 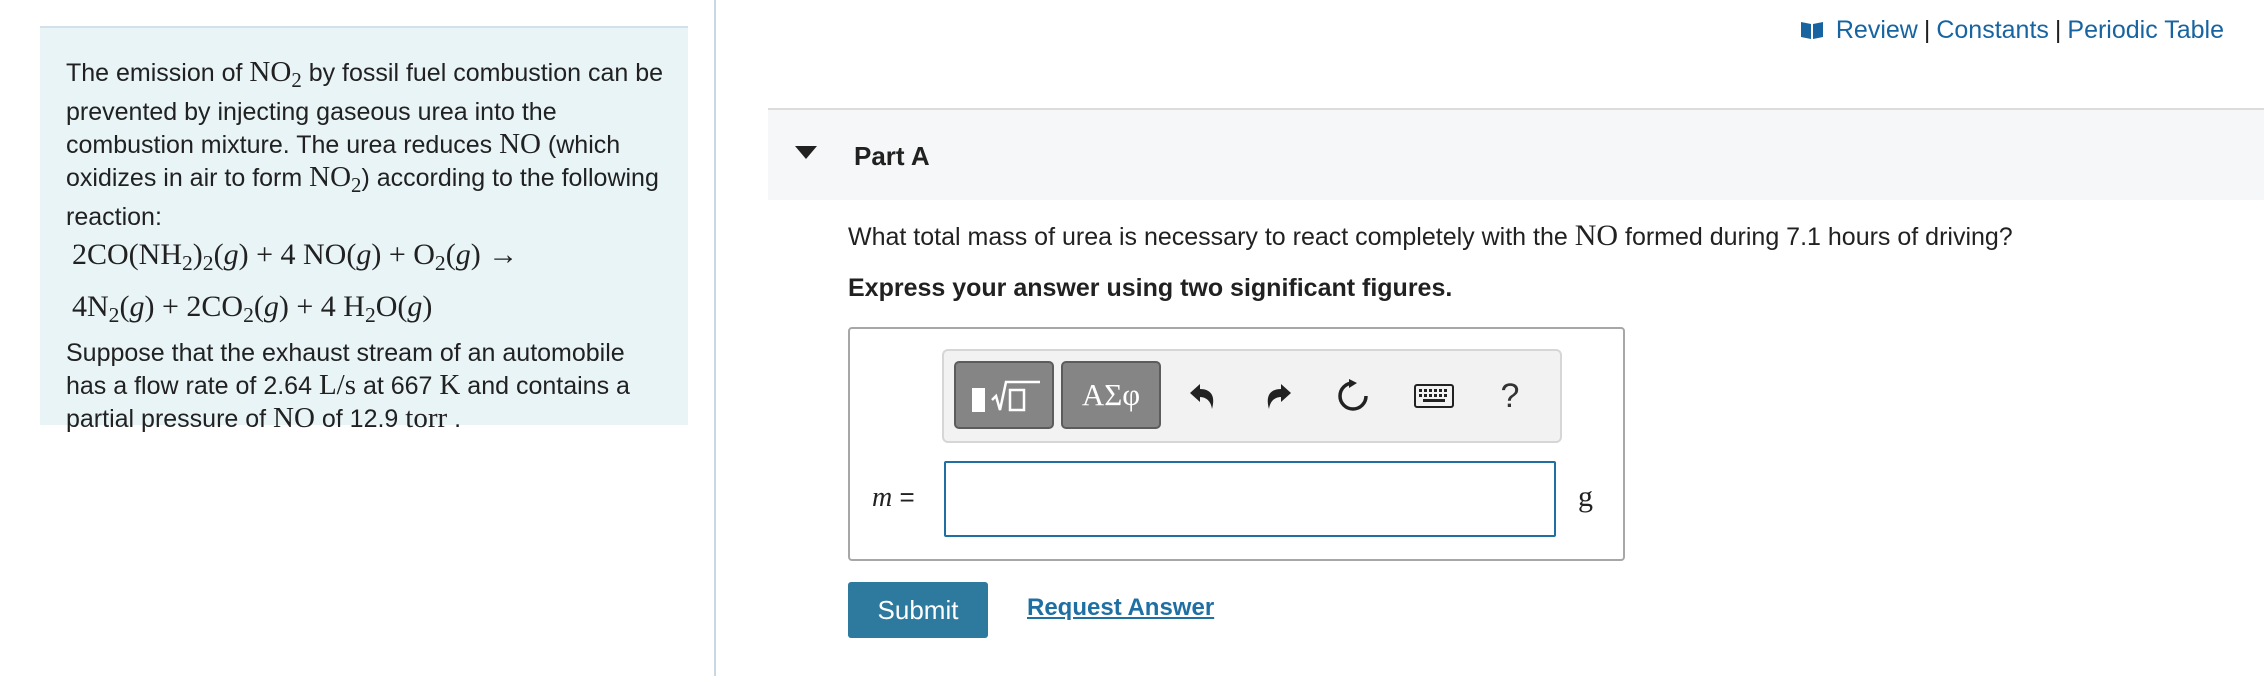 What do you see at coordinates (391, 306) in the screenshot?
I see `eq-part: O(` at bounding box center [391, 306].